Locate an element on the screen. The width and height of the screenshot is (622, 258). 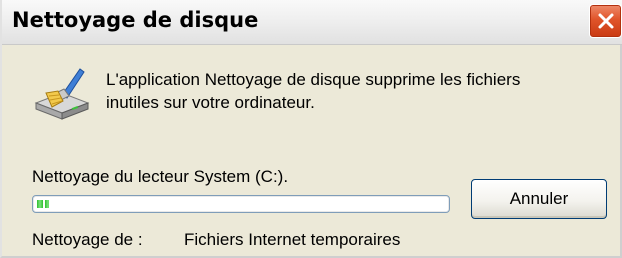
close-button is located at coordinates (605, 21).